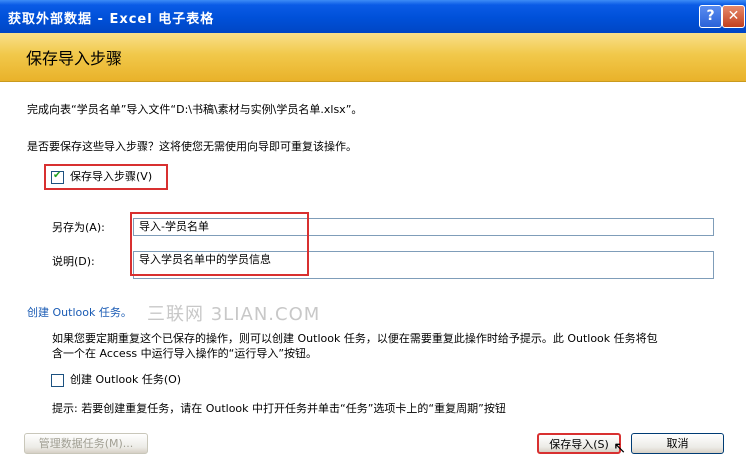  Describe the element at coordinates (192, 146) in the screenshot. I see `prompt-text: 是否要保存这些导入步骤？这将使您无需使用向导即可重复该操作。` at that location.